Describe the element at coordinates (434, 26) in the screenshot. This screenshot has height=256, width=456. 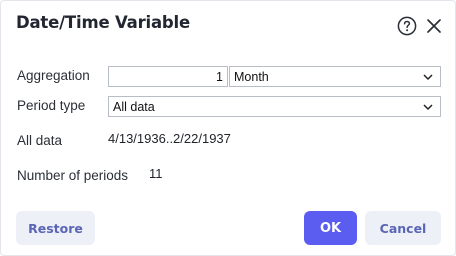
I see `close-icon` at that location.